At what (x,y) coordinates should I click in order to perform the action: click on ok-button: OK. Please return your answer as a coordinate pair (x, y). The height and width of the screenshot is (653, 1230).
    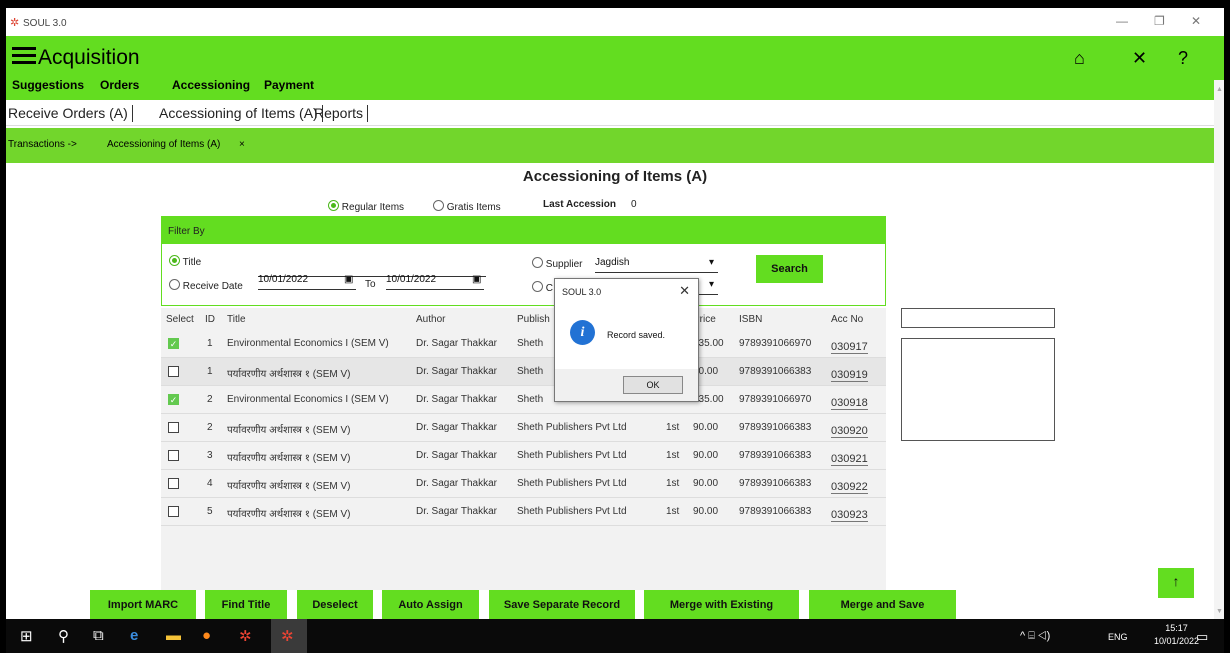
    Looking at the image, I should click on (653, 385).